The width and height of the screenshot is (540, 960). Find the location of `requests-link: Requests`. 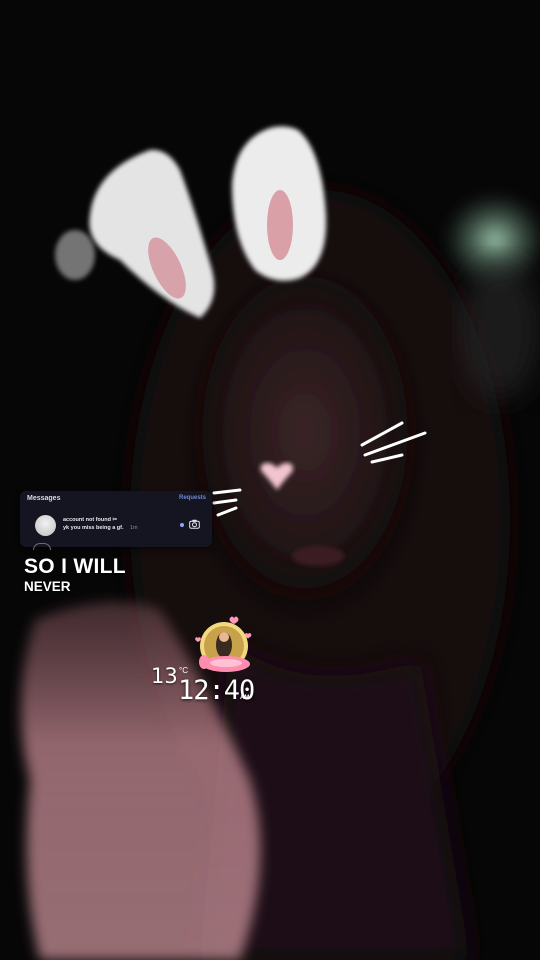

requests-link: Requests is located at coordinates (192, 498).